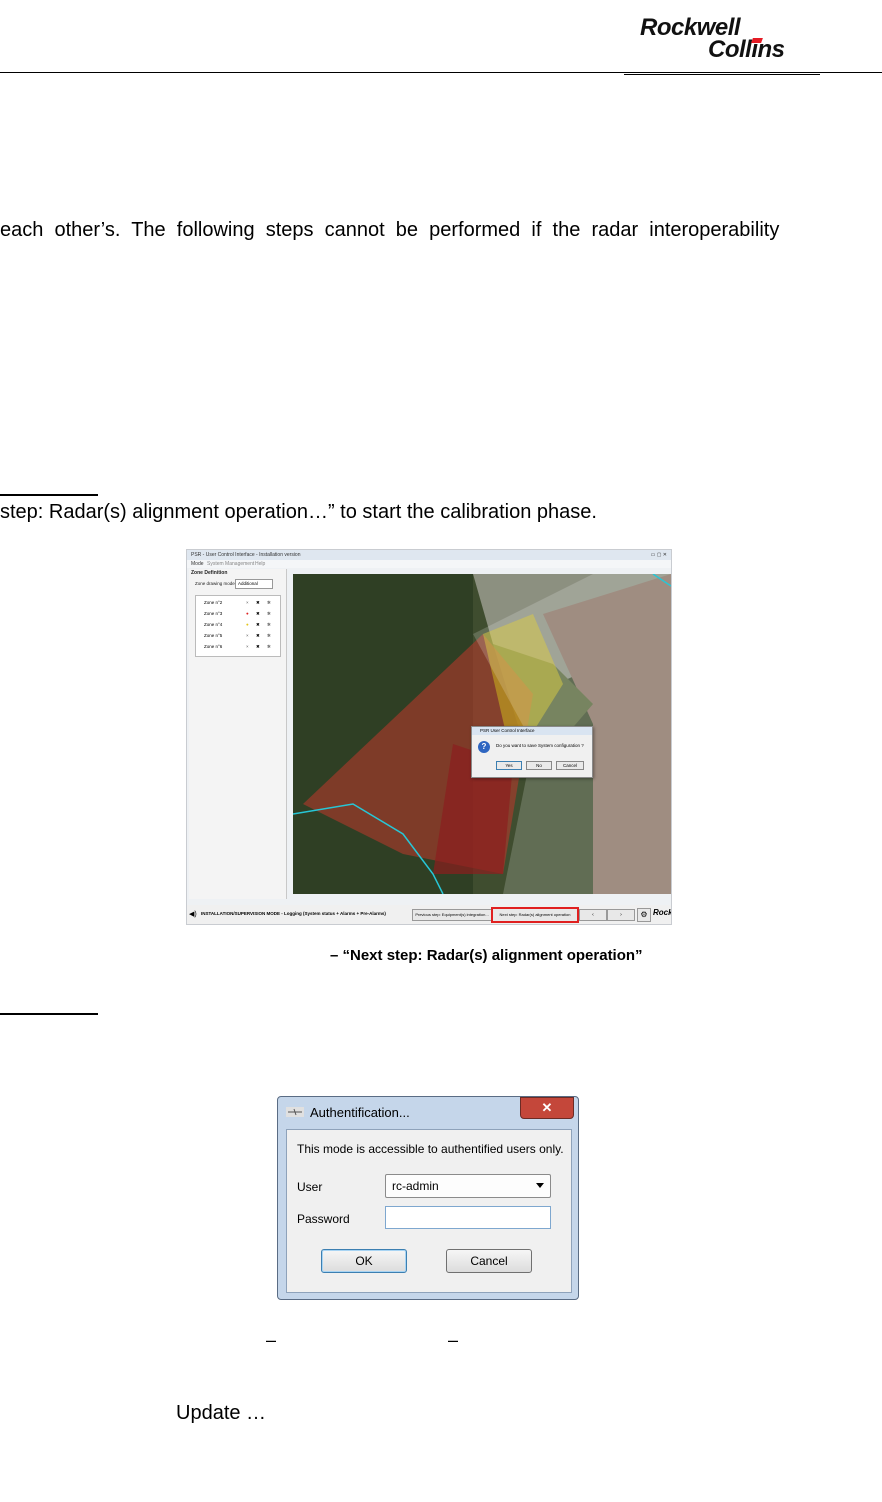  What do you see at coordinates (197, 564) in the screenshot?
I see `menu-mode: Mode` at bounding box center [197, 564].